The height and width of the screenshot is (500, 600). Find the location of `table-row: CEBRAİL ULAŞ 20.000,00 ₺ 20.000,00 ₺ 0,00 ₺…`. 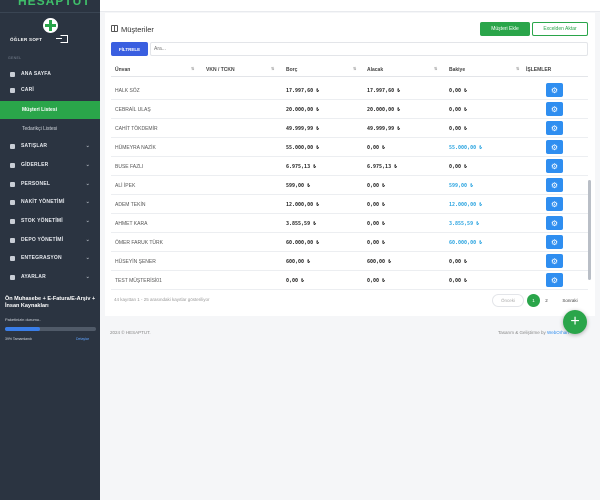

table-row: CEBRAİL ULAŞ 20.000,00 ₺ 20.000,00 ₺ 0,00 ₺… is located at coordinates (349, 109).